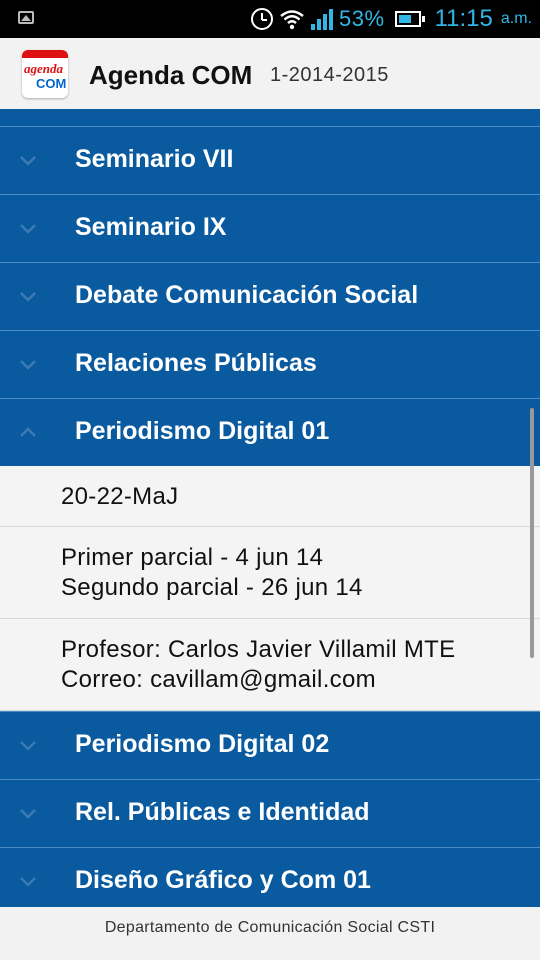 Image resolution: width=540 pixels, height=960 pixels. Describe the element at coordinates (28, 433) in the screenshot. I see `chevron-up-icon` at that location.